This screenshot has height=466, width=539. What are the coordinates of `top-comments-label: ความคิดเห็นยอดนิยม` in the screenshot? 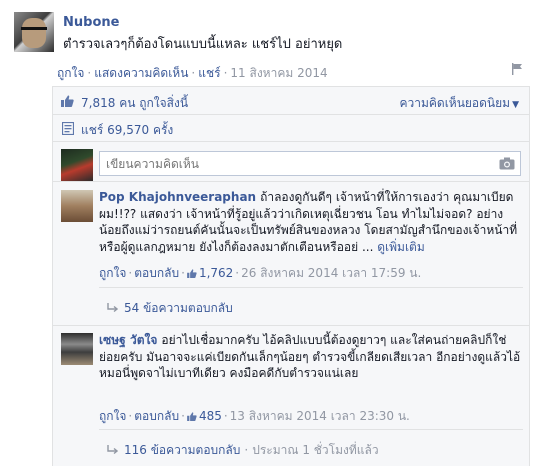 It's located at (455, 103).